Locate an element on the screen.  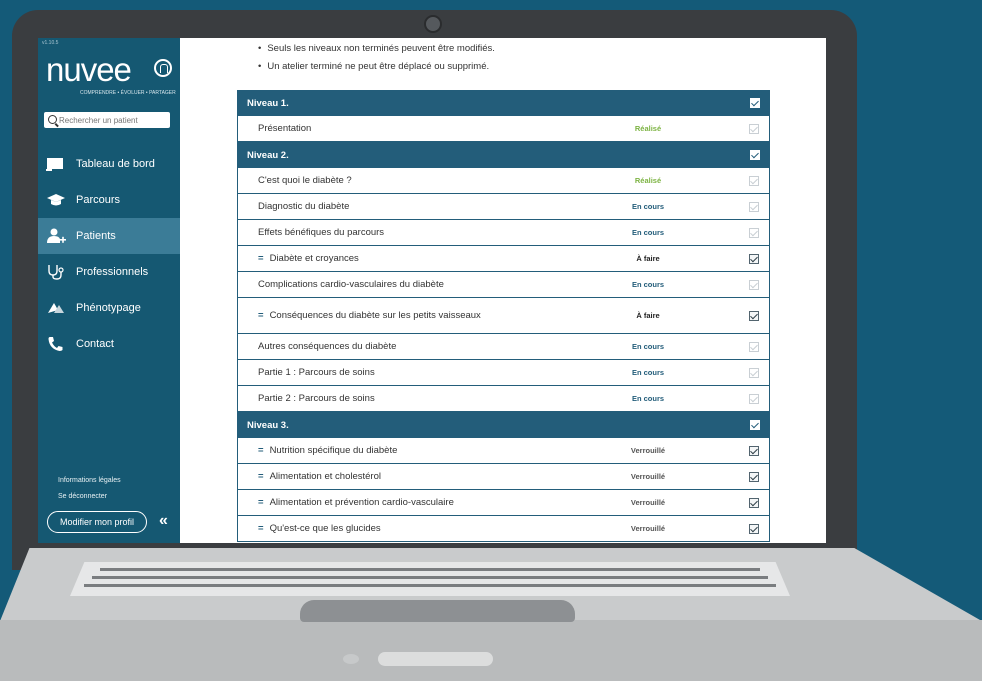
workshop-label: Partie 1 : Parcours de soins is located at coordinates (316, 372).